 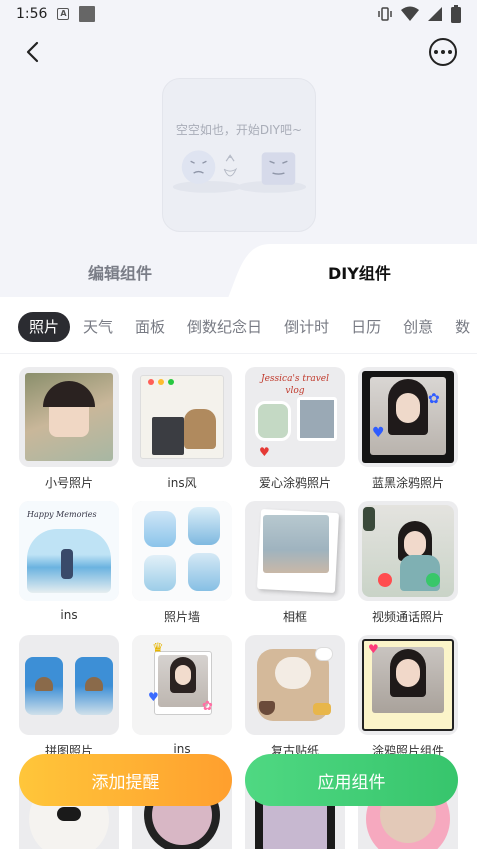 I want to click on camera-icon, so click(x=369, y=519).